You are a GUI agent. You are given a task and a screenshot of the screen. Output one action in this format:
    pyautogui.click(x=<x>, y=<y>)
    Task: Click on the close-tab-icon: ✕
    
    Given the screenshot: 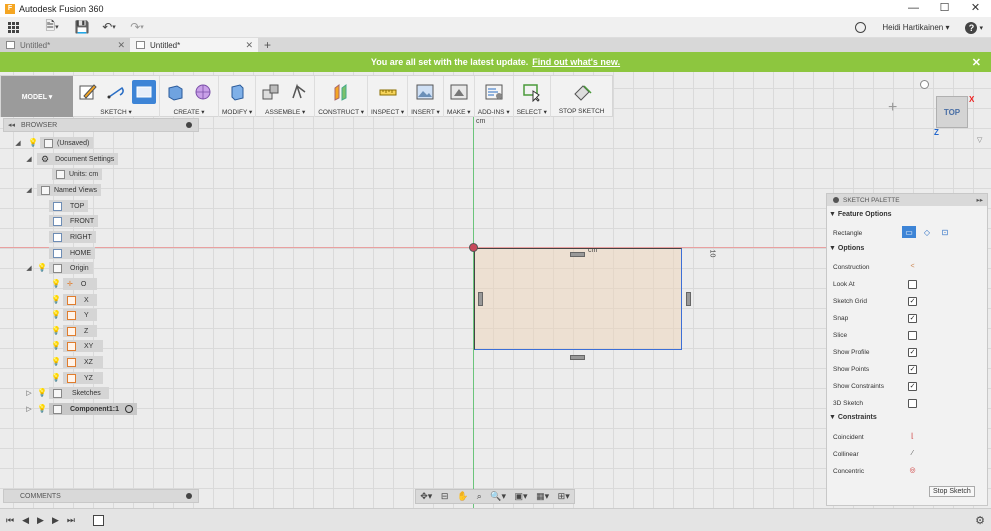 What is the action you would take?
    pyautogui.click(x=249, y=45)
    